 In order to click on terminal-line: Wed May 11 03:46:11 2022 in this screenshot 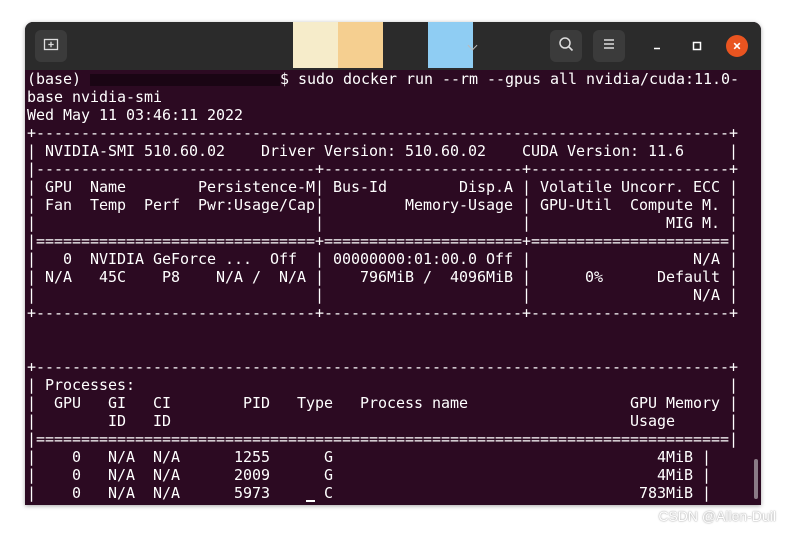, I will do `click(135, 115)`.